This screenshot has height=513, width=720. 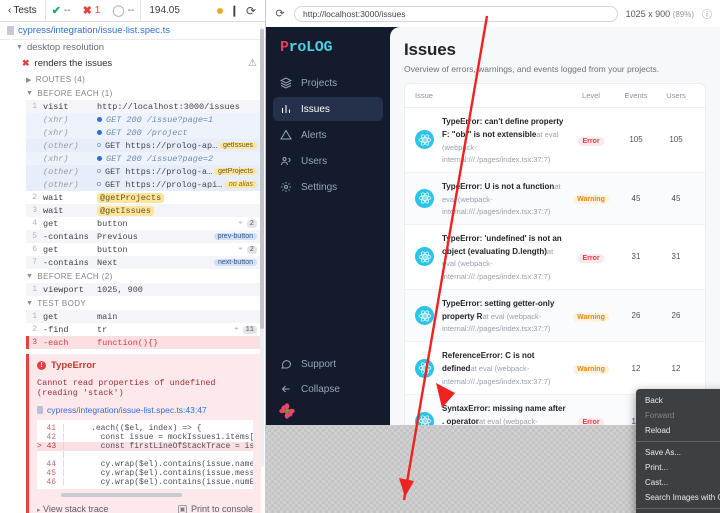 What do you see at coordinates (121, 495) in the screenshot?
I see `code-horizontal-scrollbar` at bounding box center [121, 495].